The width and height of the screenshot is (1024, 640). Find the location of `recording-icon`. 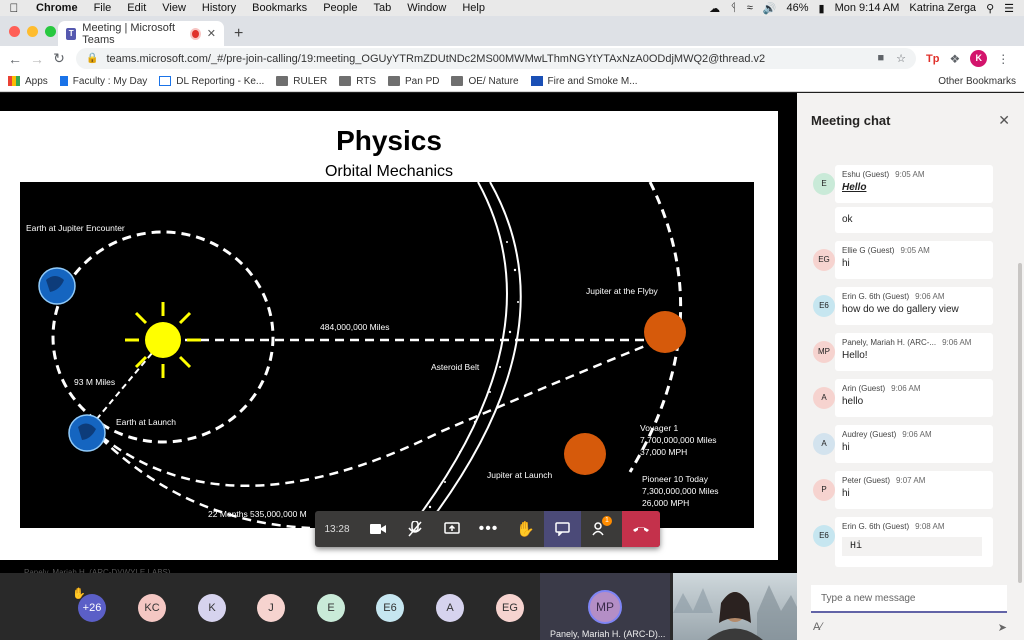

recording-icon is located at coordinates (195, 33).